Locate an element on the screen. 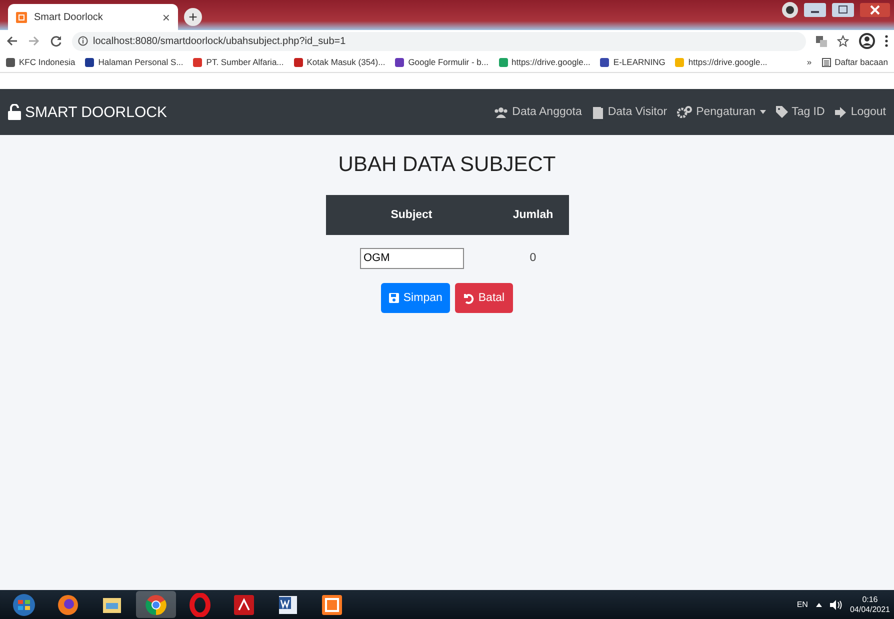  speaker-icon is located at coordinates (836, 605).